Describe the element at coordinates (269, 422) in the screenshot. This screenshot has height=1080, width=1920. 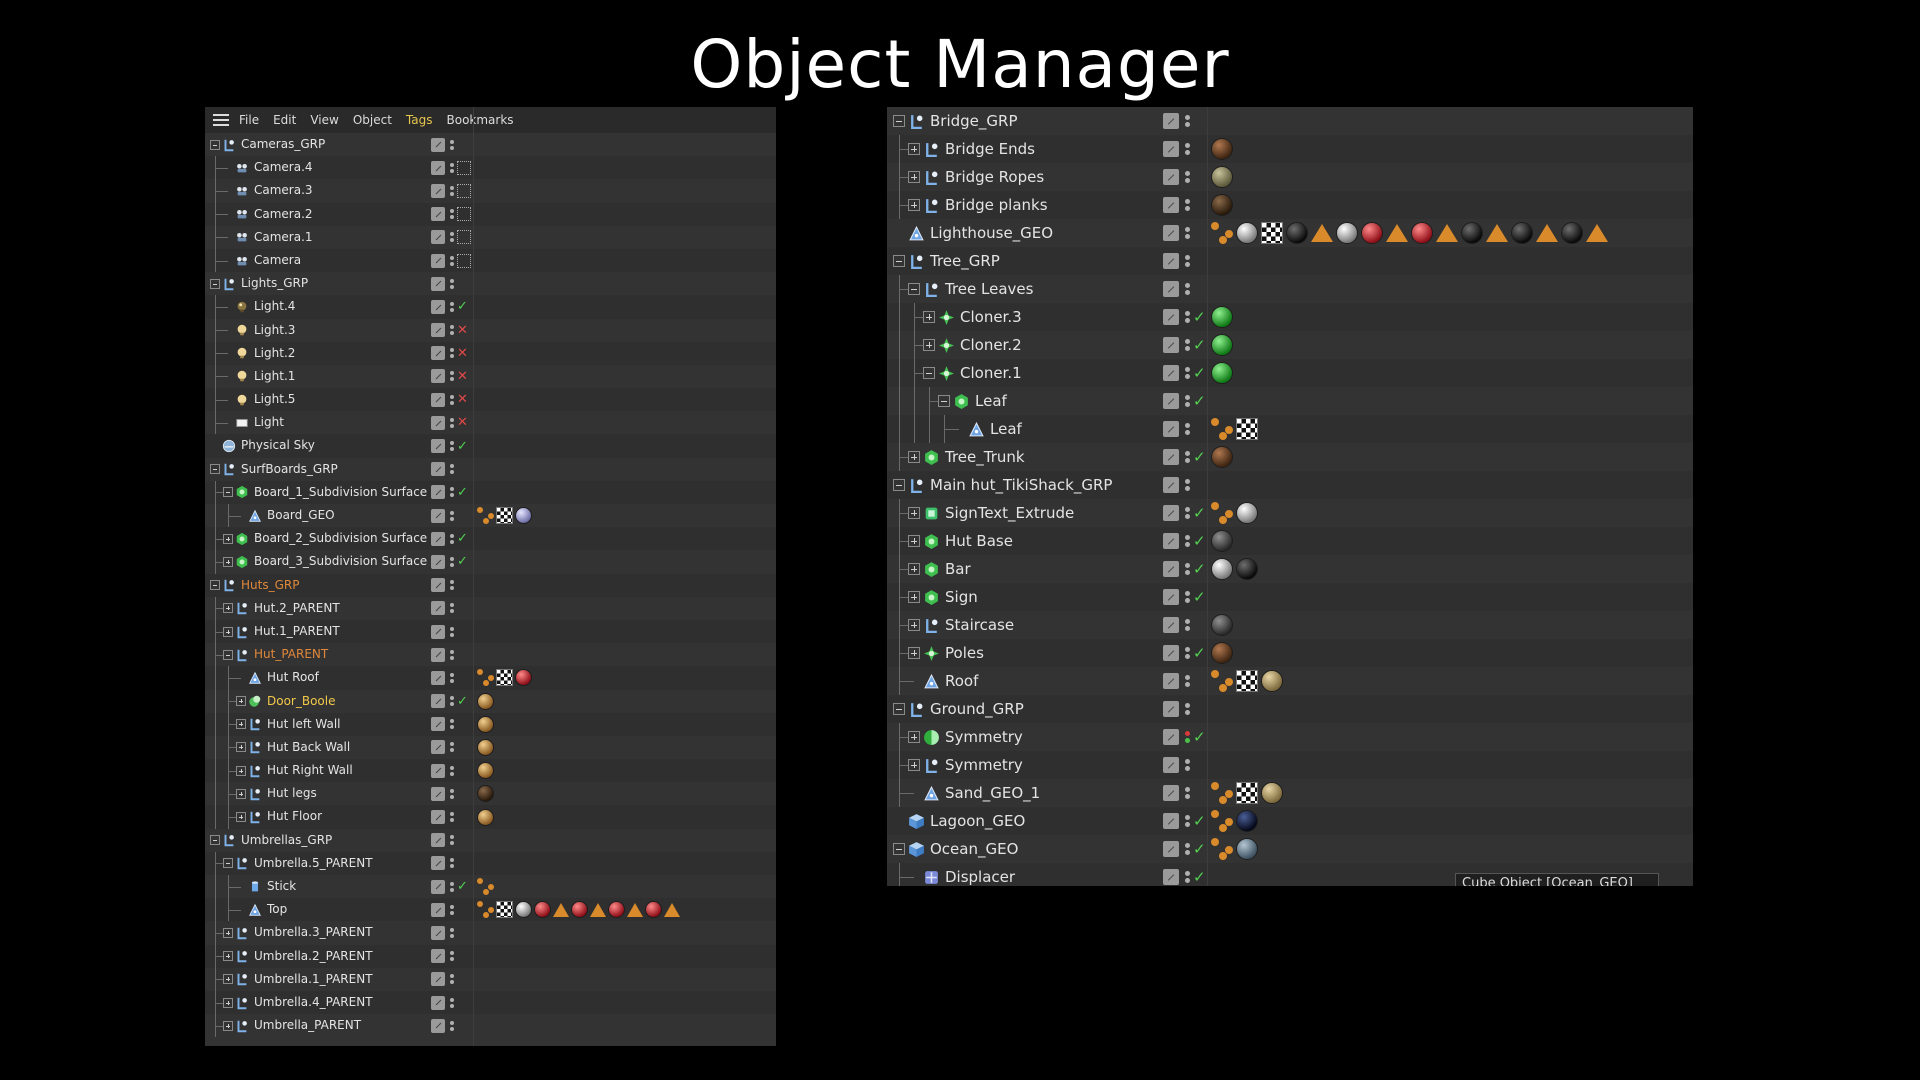
I see `object-name: Light` at that location.